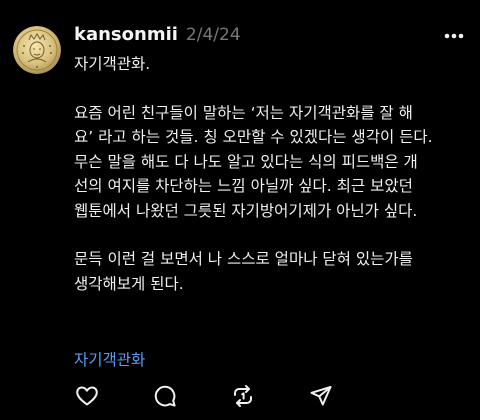  Describe the element at coordinates (243, 259) in the screenshot. I see `post-text-line: 문득 이런 걸 보면서 나 스스로 얼마나 닫혀 있는가를` at that location.